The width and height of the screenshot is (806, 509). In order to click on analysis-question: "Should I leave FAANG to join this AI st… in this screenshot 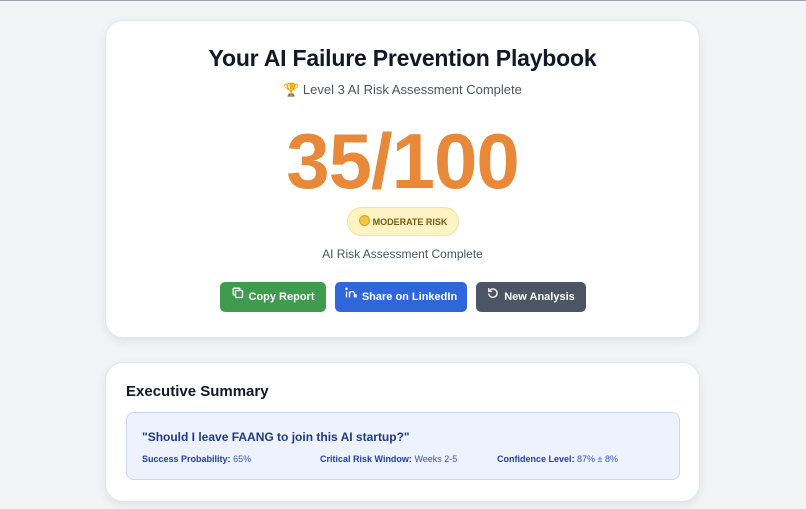, I will do `click(276, 437)`.